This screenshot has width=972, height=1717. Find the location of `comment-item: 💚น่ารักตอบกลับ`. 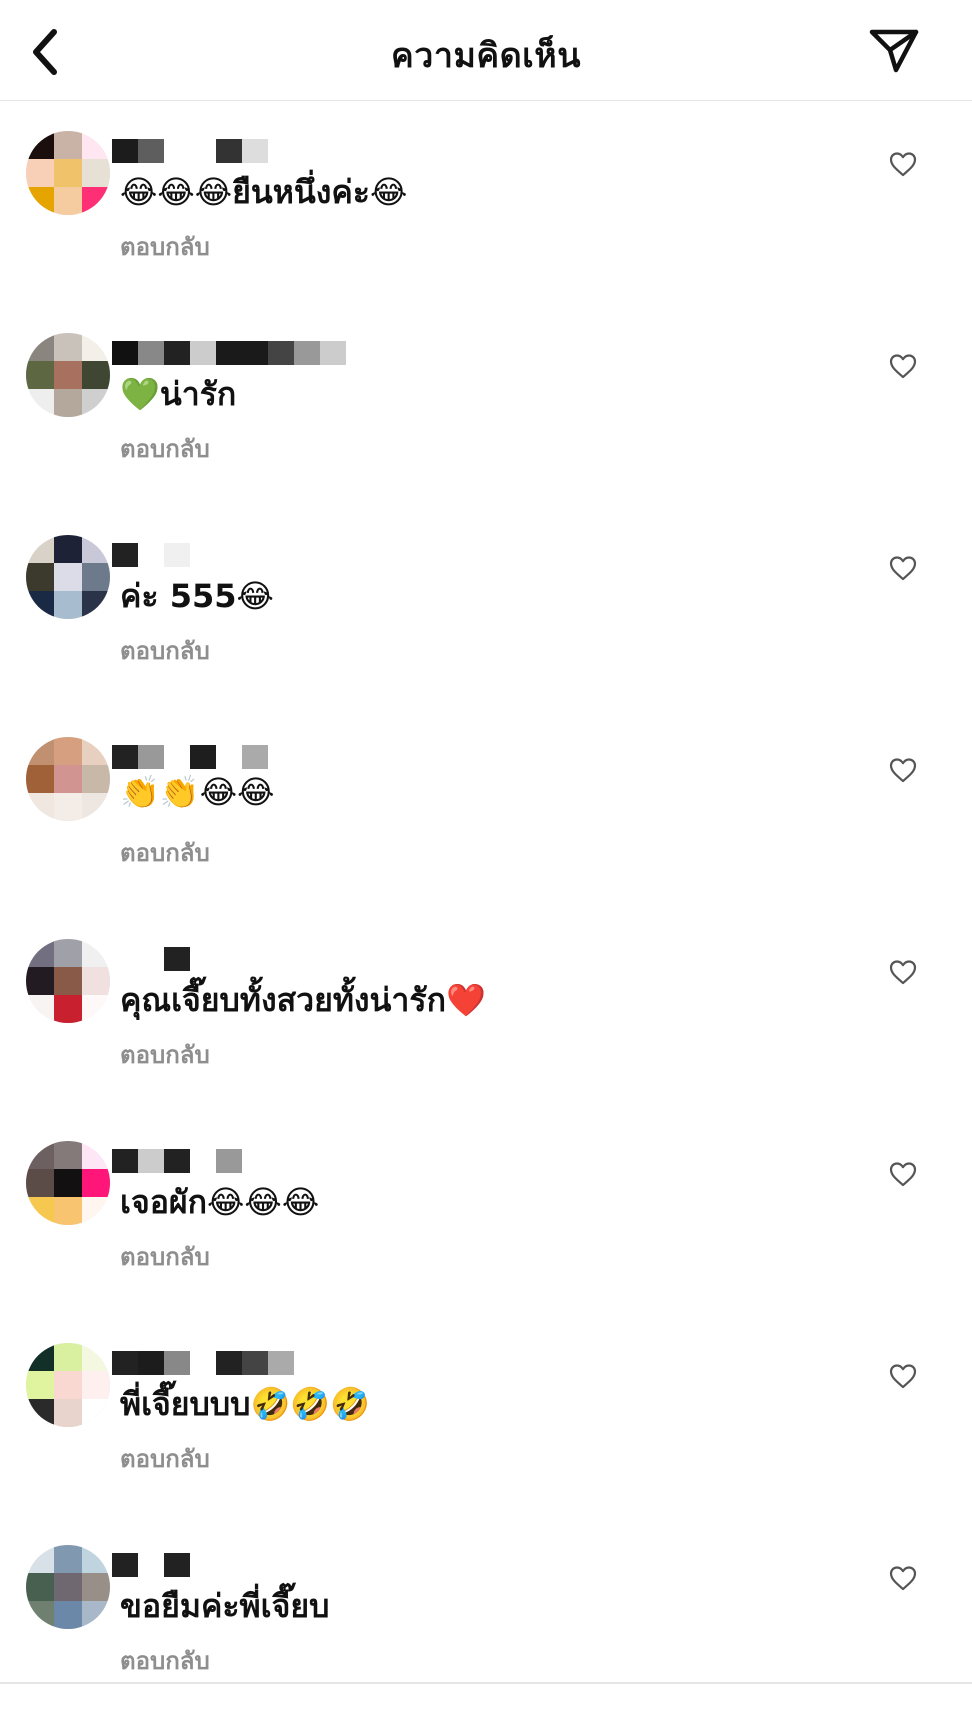

comment-item: 💚น่ารักตอบกลับ is located at coordinates (486, 404).